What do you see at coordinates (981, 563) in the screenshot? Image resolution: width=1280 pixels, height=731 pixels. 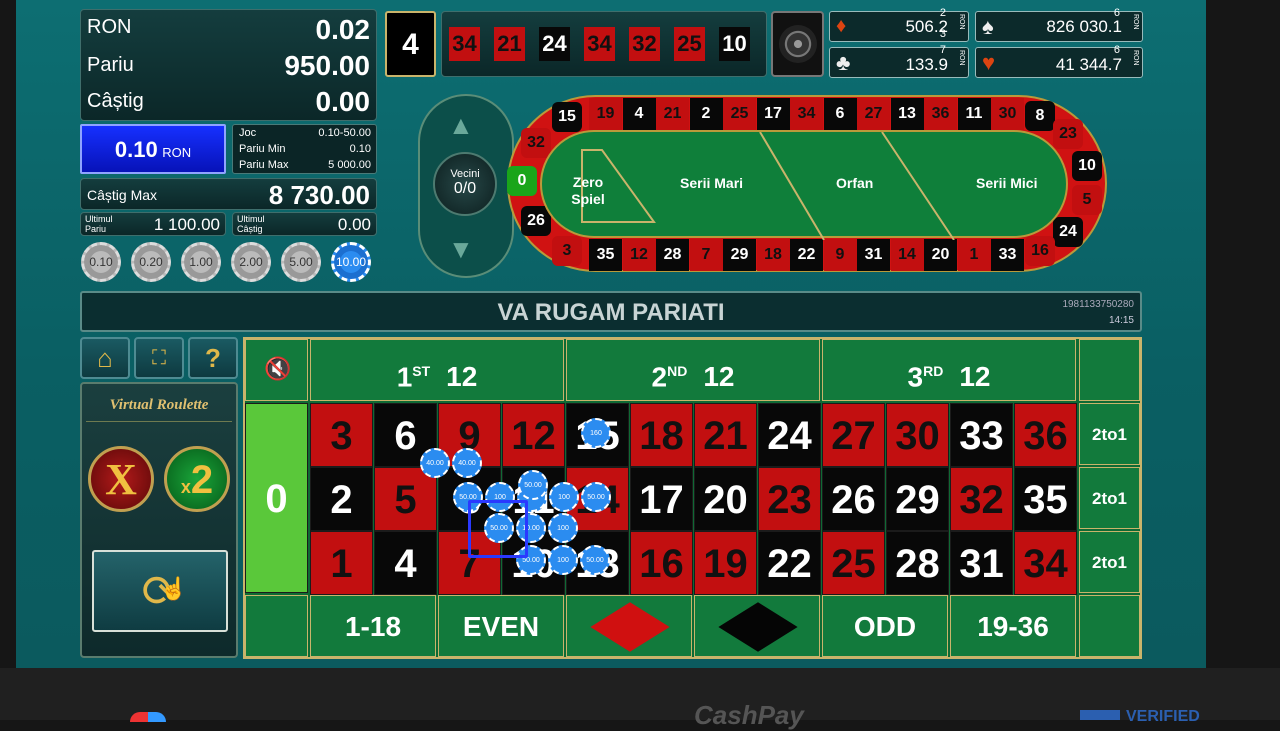 I see `number-cell-31: 31` at bounding box center [981, 563].